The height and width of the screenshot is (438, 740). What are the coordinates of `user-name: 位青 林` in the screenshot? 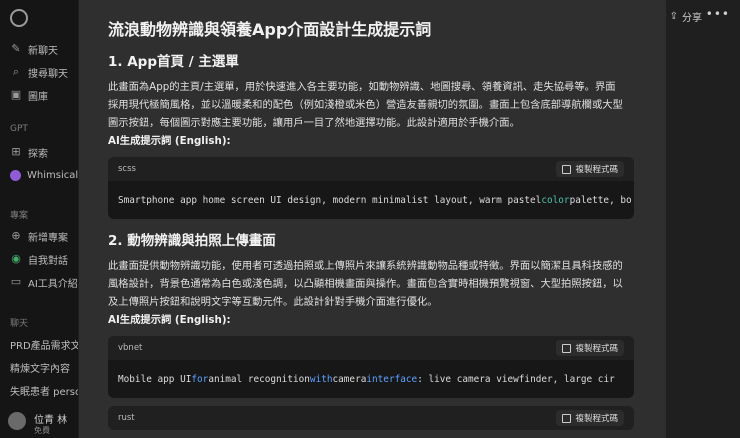 It's located at (51, 420).